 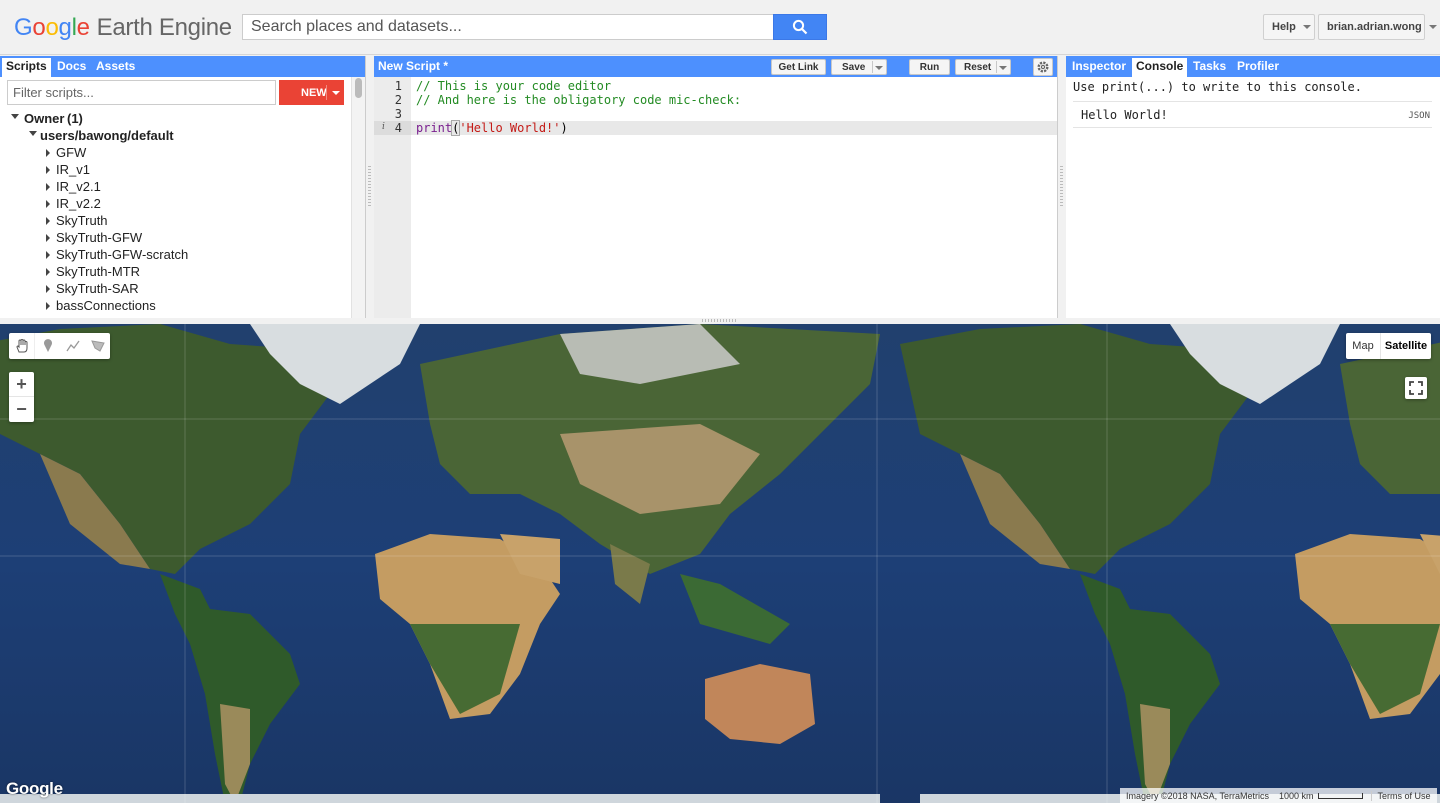 I want to click on json-link: JSON, so click(x=1419, y=116).